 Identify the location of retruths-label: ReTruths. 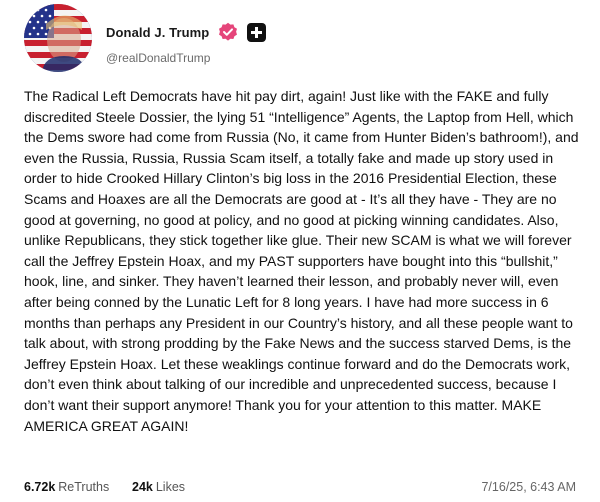
(84, 487).